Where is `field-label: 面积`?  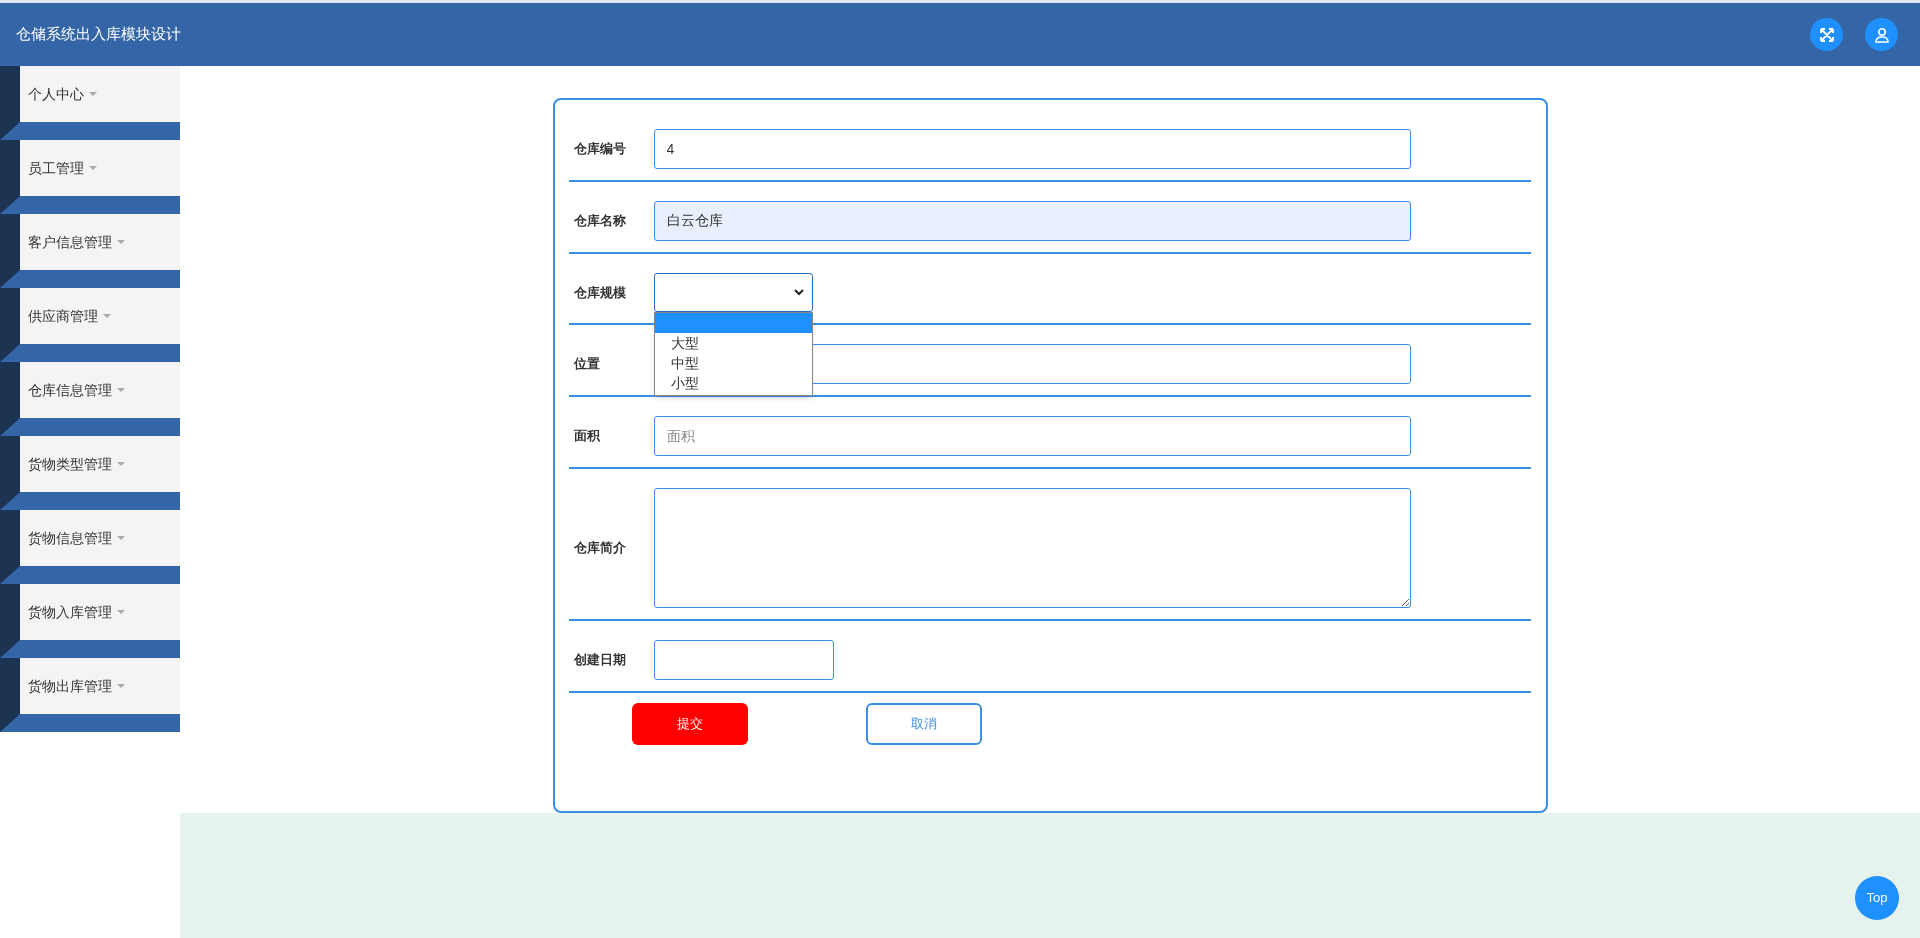 field-label: 面积 is located at coordinates (587, 436).